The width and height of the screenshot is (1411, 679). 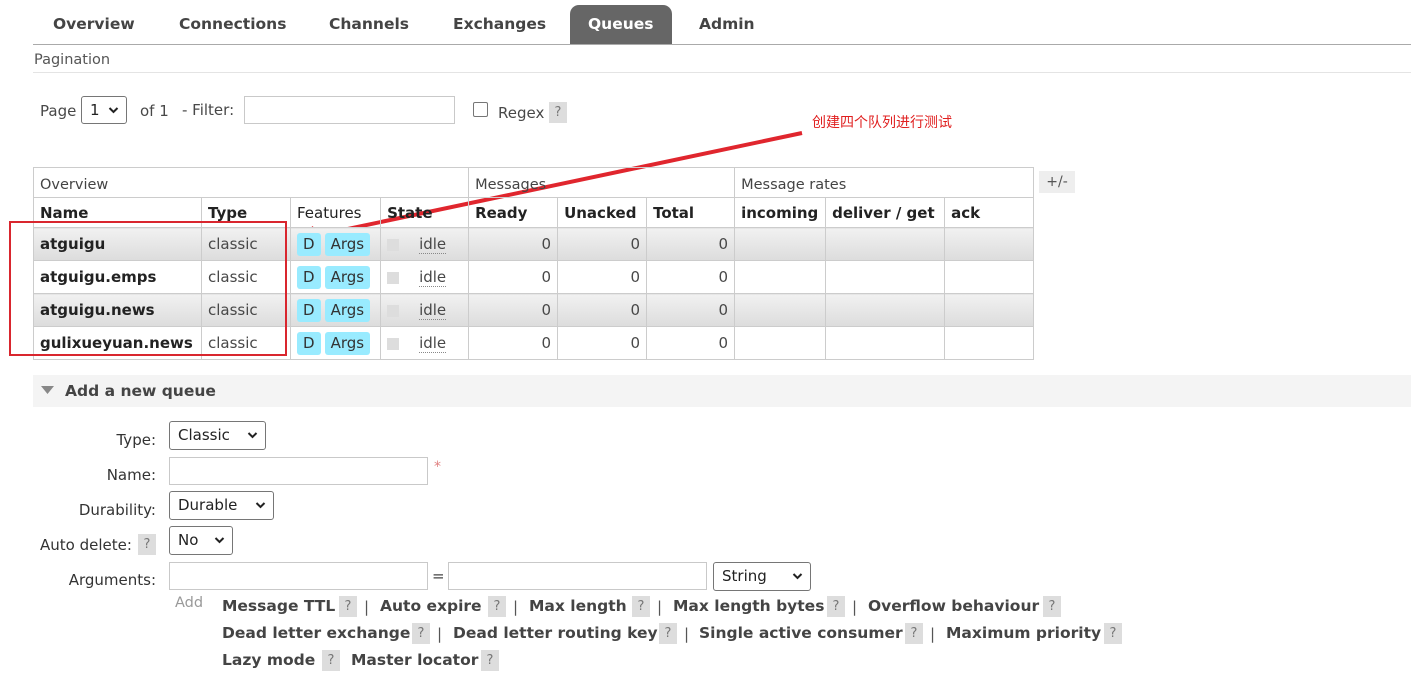 What do you see at coordinates (953, 606) in the screenshot?
I see `arg-overflow-behaviour-link: Overflow behaviour` at bounding box center [953, 606].